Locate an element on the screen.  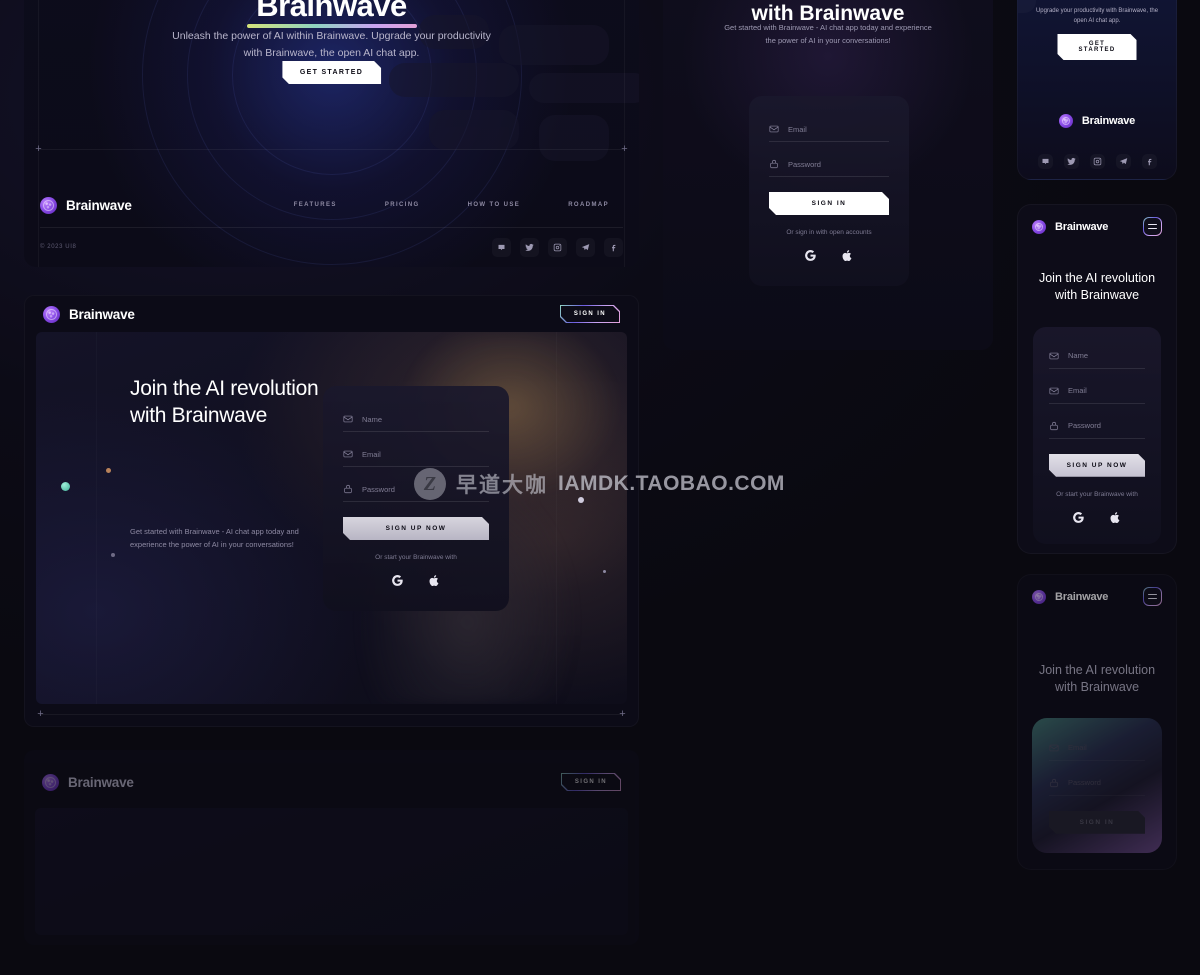
faded-brand: Brainwave is located at coordinates (88, 782).